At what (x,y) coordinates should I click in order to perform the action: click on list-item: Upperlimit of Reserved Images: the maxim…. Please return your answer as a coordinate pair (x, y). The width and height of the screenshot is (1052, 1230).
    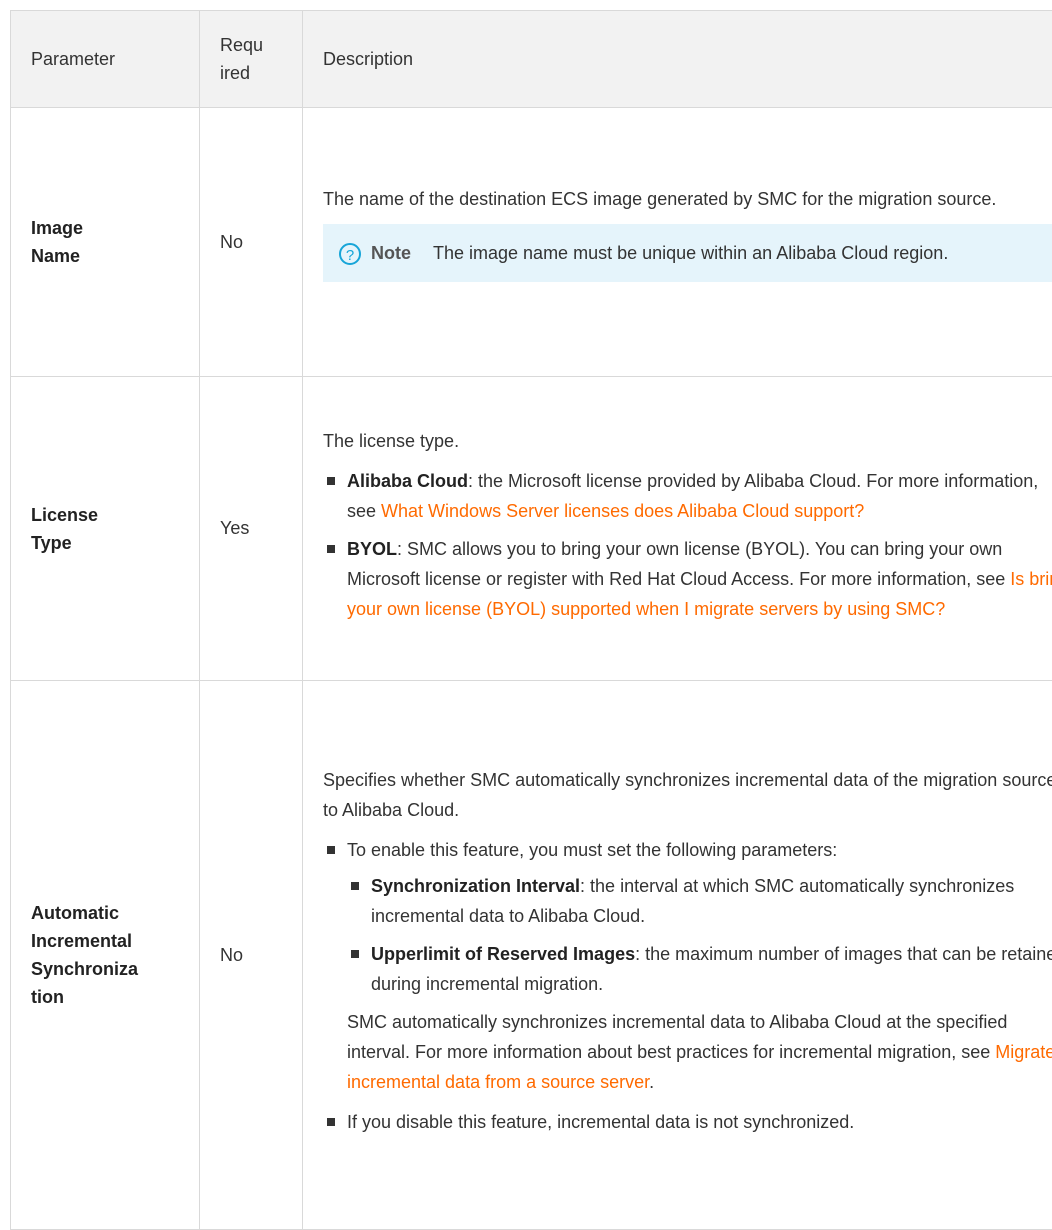
    Looking at the image, I should click on (699, 969).